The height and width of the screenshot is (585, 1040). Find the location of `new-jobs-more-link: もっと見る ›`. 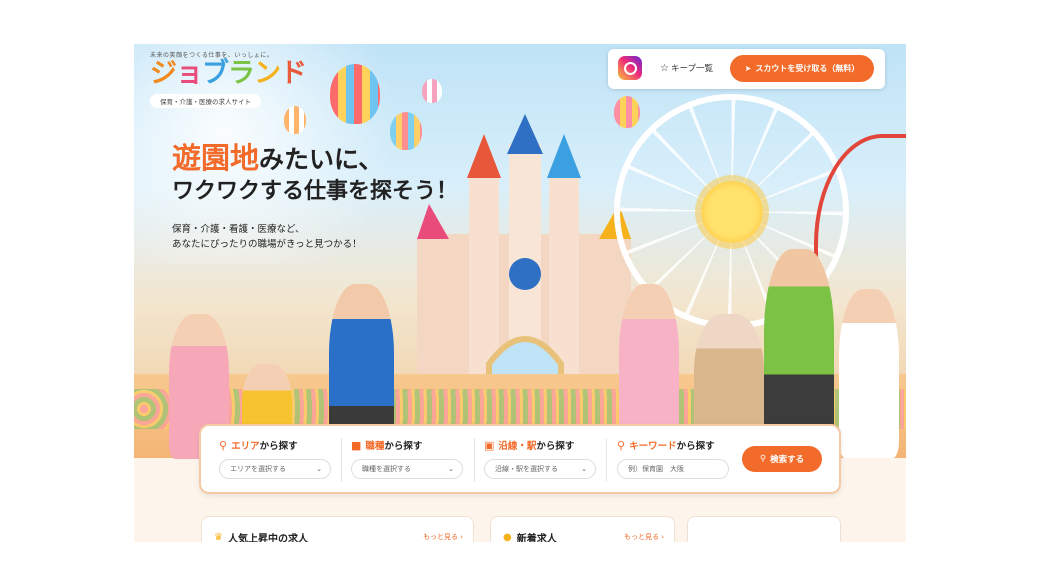

new-jobs-more-link: もっと見る › is located at coordinates (644, 537).